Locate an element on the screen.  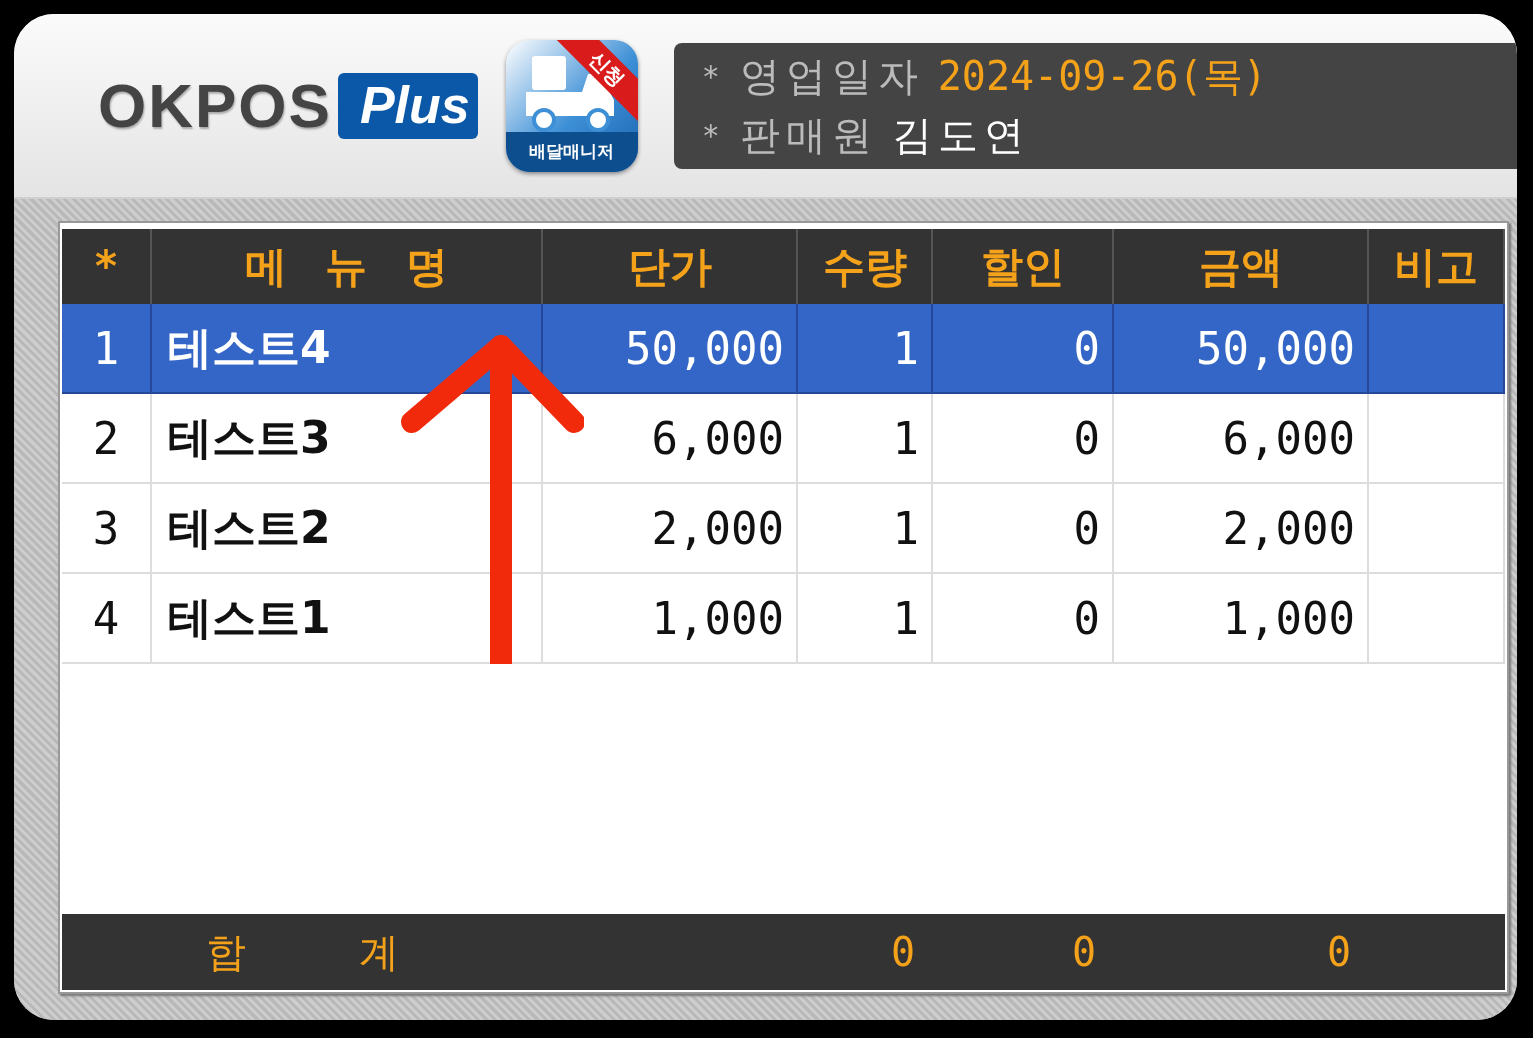
table-cell is located at coordinates (1437, 349).